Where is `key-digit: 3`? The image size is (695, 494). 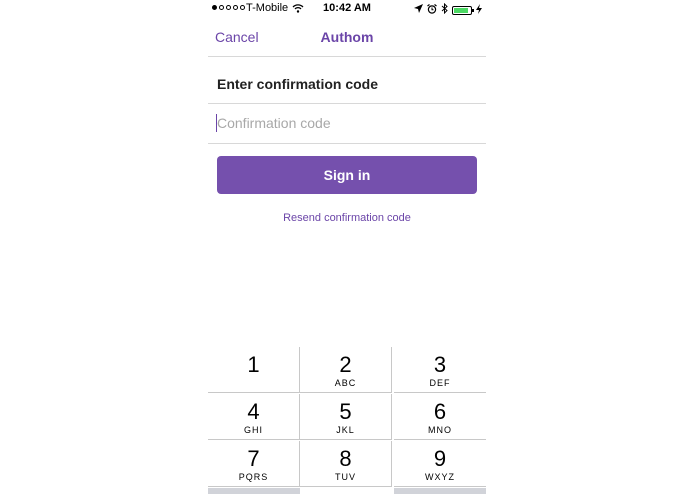
key-digit: 3 is located at coordinates (440, 364).